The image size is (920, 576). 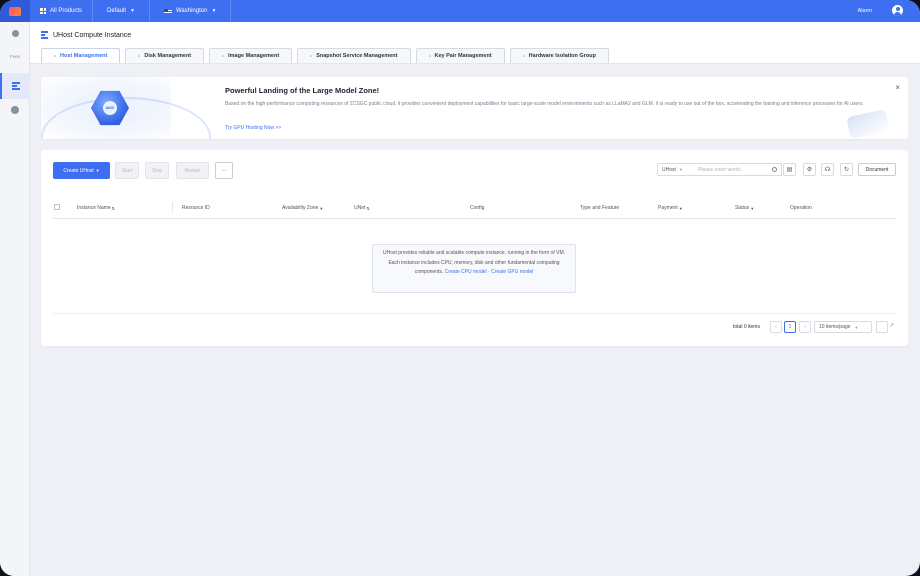 I want to click on gear-icon: ⚙, so click(x=809, y=170).